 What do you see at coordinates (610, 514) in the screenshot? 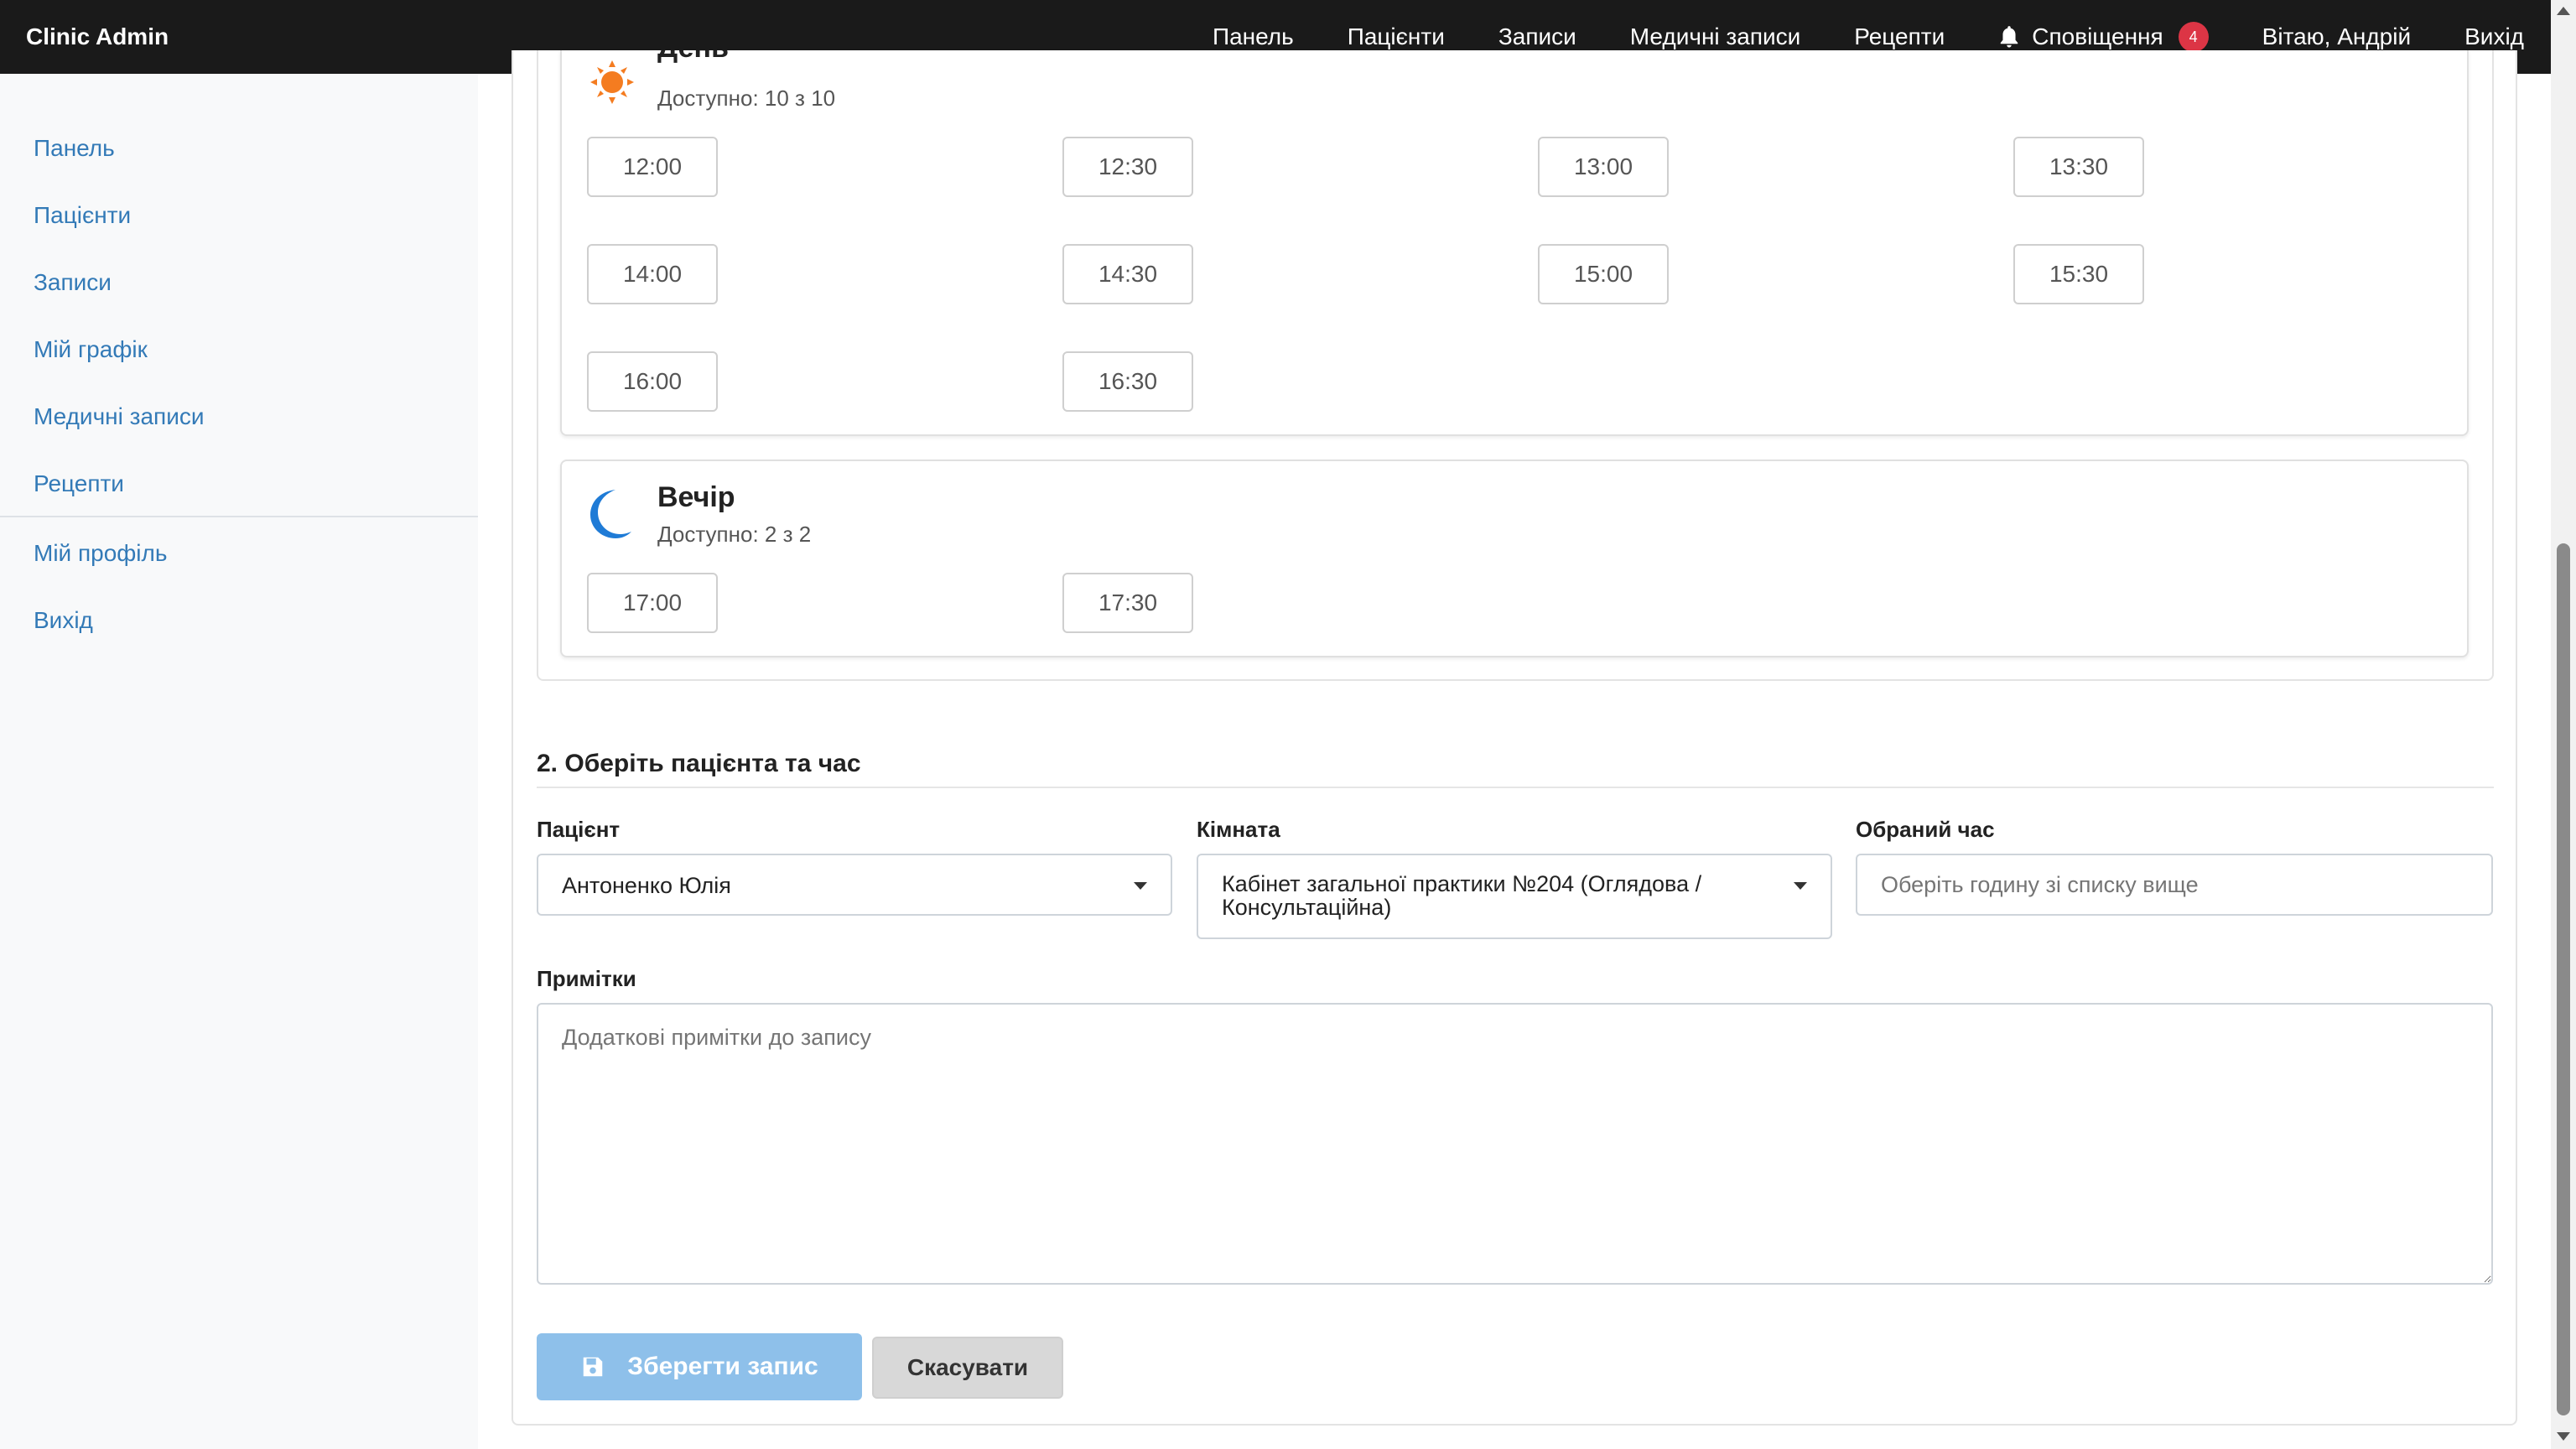
I see `moon-icon` at bounding box center [610, 514].